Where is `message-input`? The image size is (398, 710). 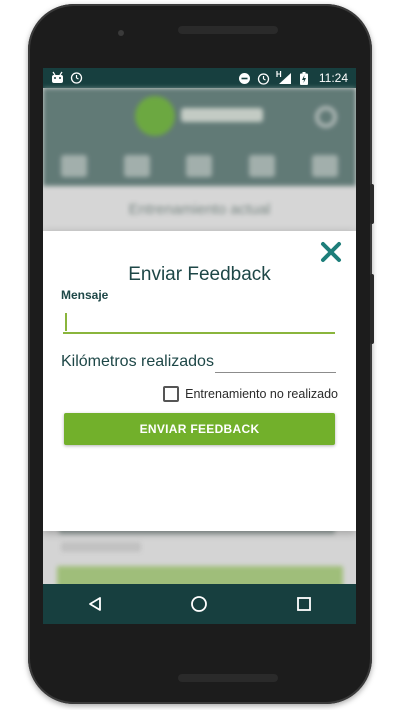
message-input is located at coordinates (199, 321).